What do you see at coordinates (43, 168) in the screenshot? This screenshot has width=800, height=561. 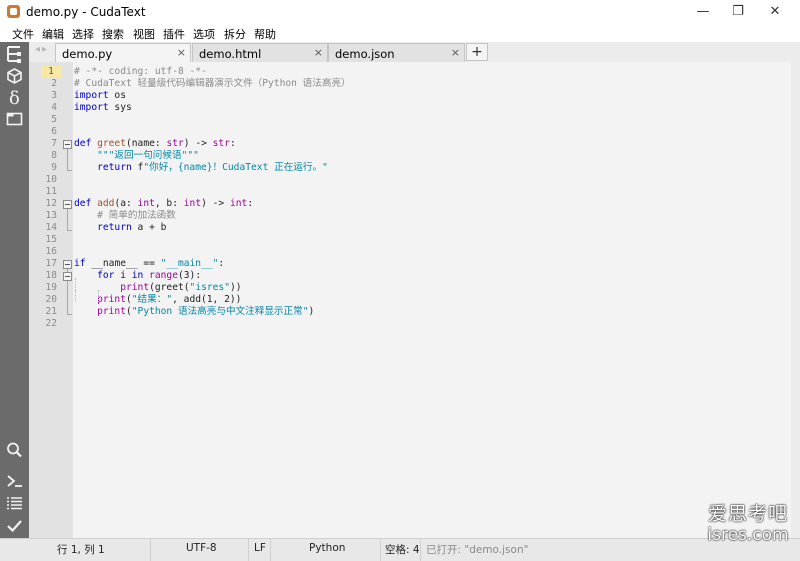 I see `line-number: 9` at bounding box center [43, 168].